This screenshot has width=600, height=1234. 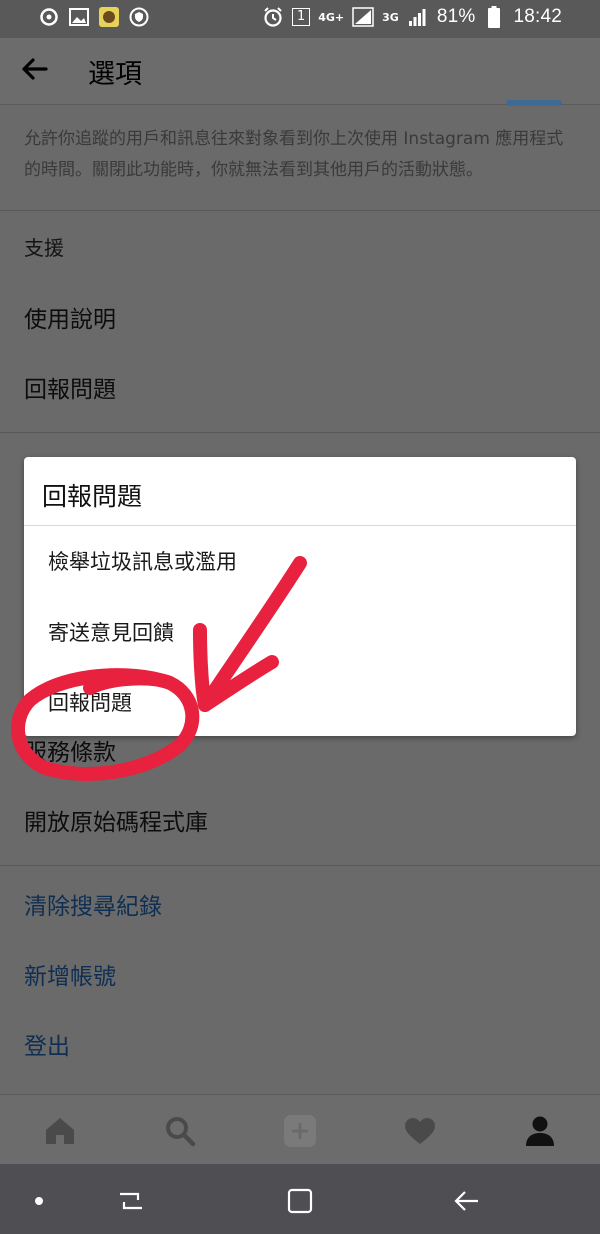 What do you see at coordinates (456, 16) in the screenshot?
I see `battery-percent: 81%` at bounding box center [456, 16].